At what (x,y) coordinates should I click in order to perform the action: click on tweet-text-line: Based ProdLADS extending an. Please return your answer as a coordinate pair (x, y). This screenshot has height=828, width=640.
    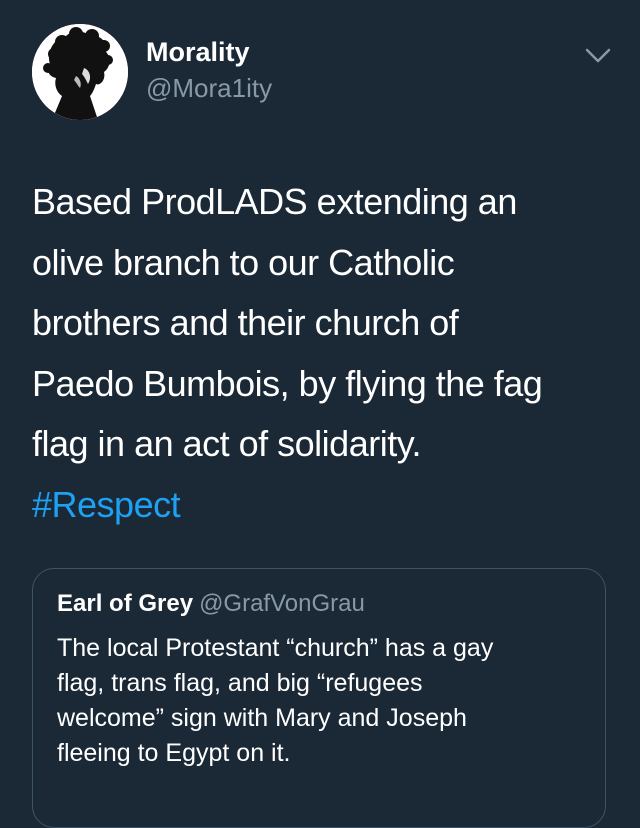
    Looking at the image, I should click on (274, 201).